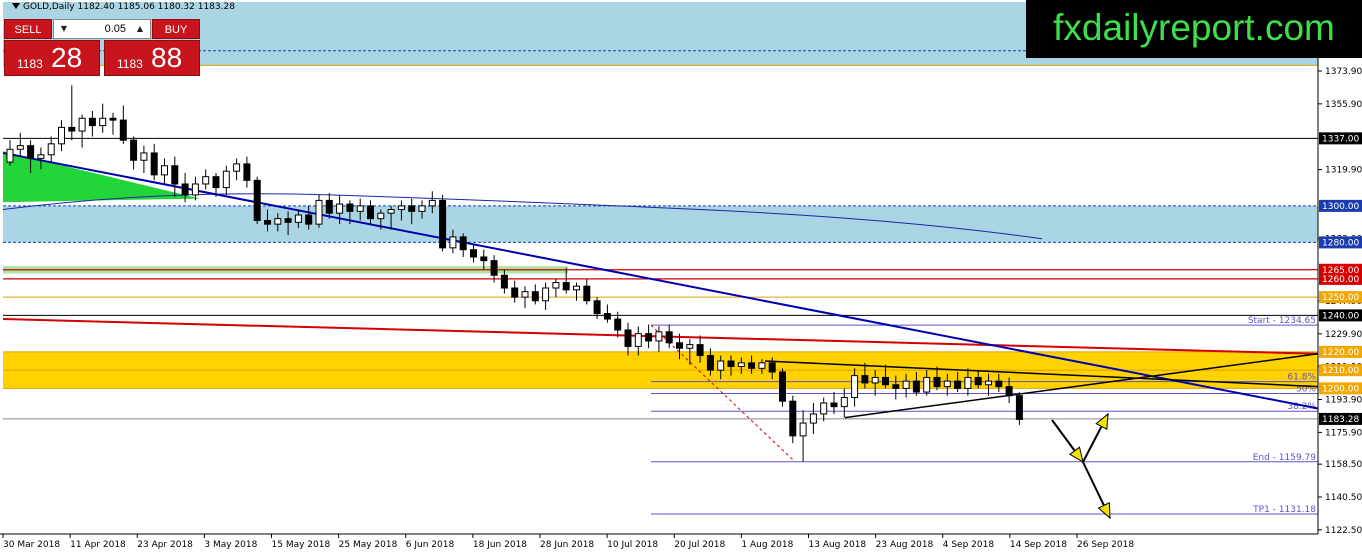 The image size is (1362, 554). What do you see at coordinates (102, 47) in the screenshot?
I see `one-click-trading-panel: SELL ▼ 0.05 ▲ BUY 1183 28 1183 88` at bounding box center [102, 47].